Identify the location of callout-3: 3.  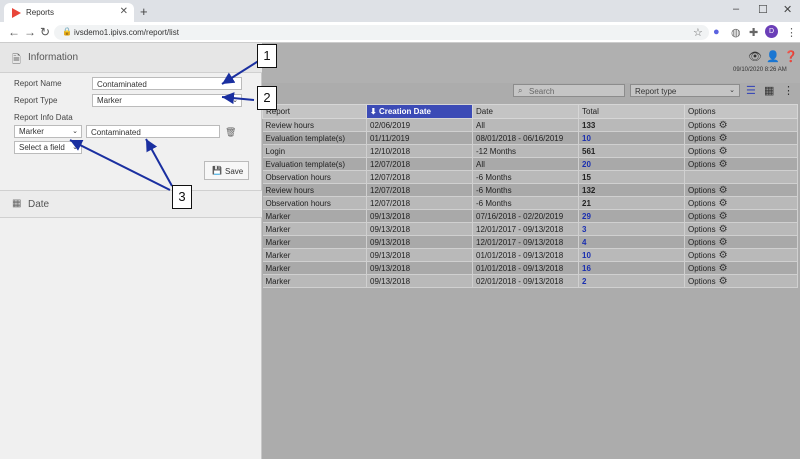
(182, 197).